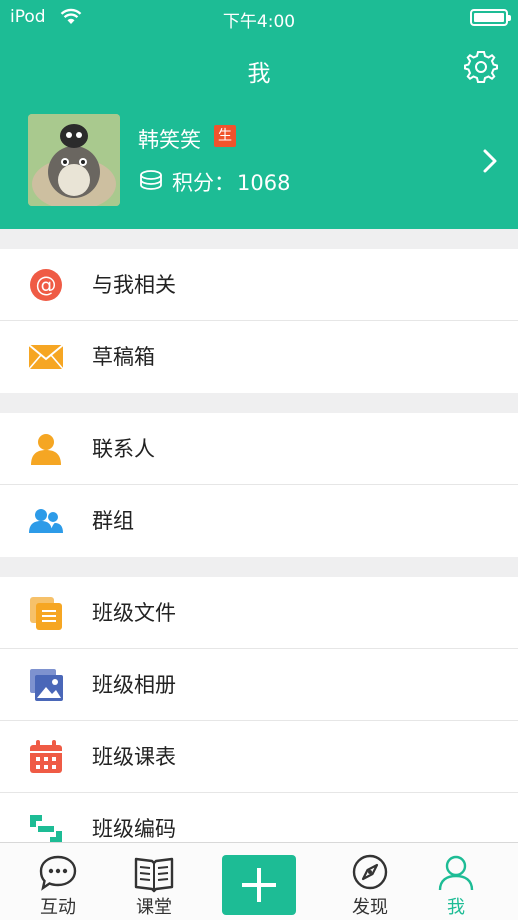  What do you see at coordinates (490, 17) in the screenshot?
I see `battery-icon` at bounding box center [490, 17].